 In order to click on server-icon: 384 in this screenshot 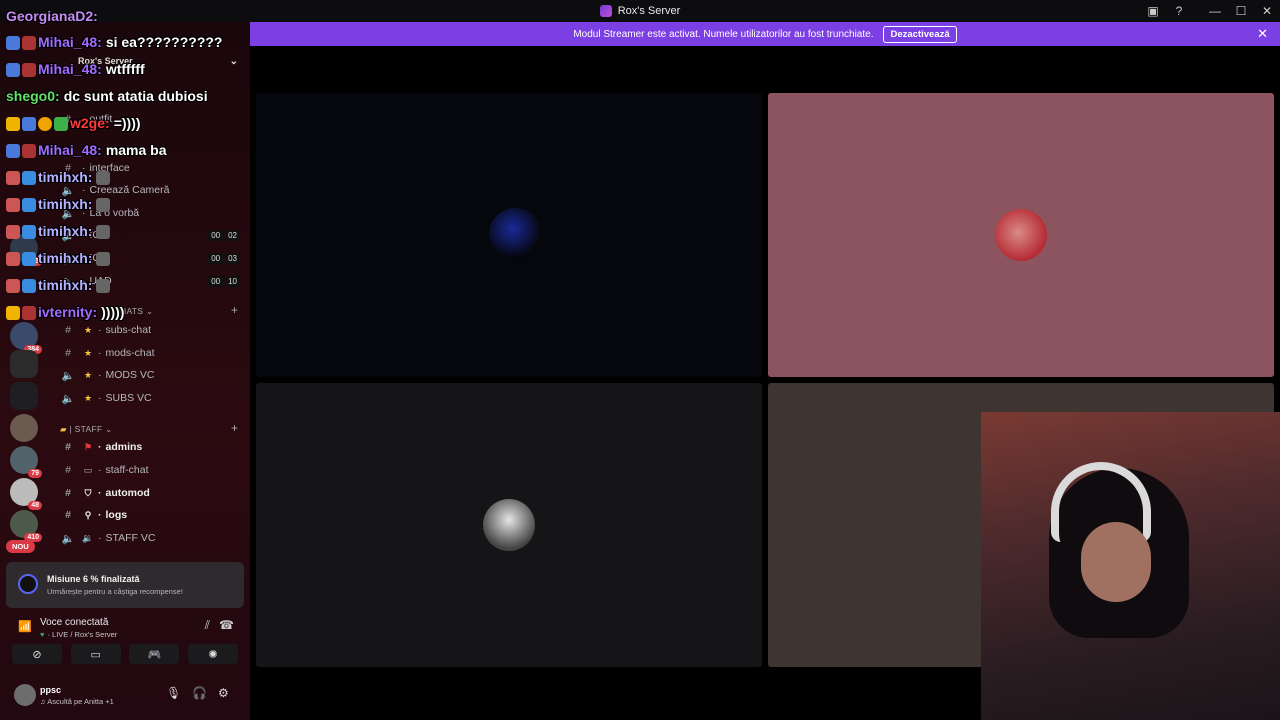, I will do `click(26, 338)`.